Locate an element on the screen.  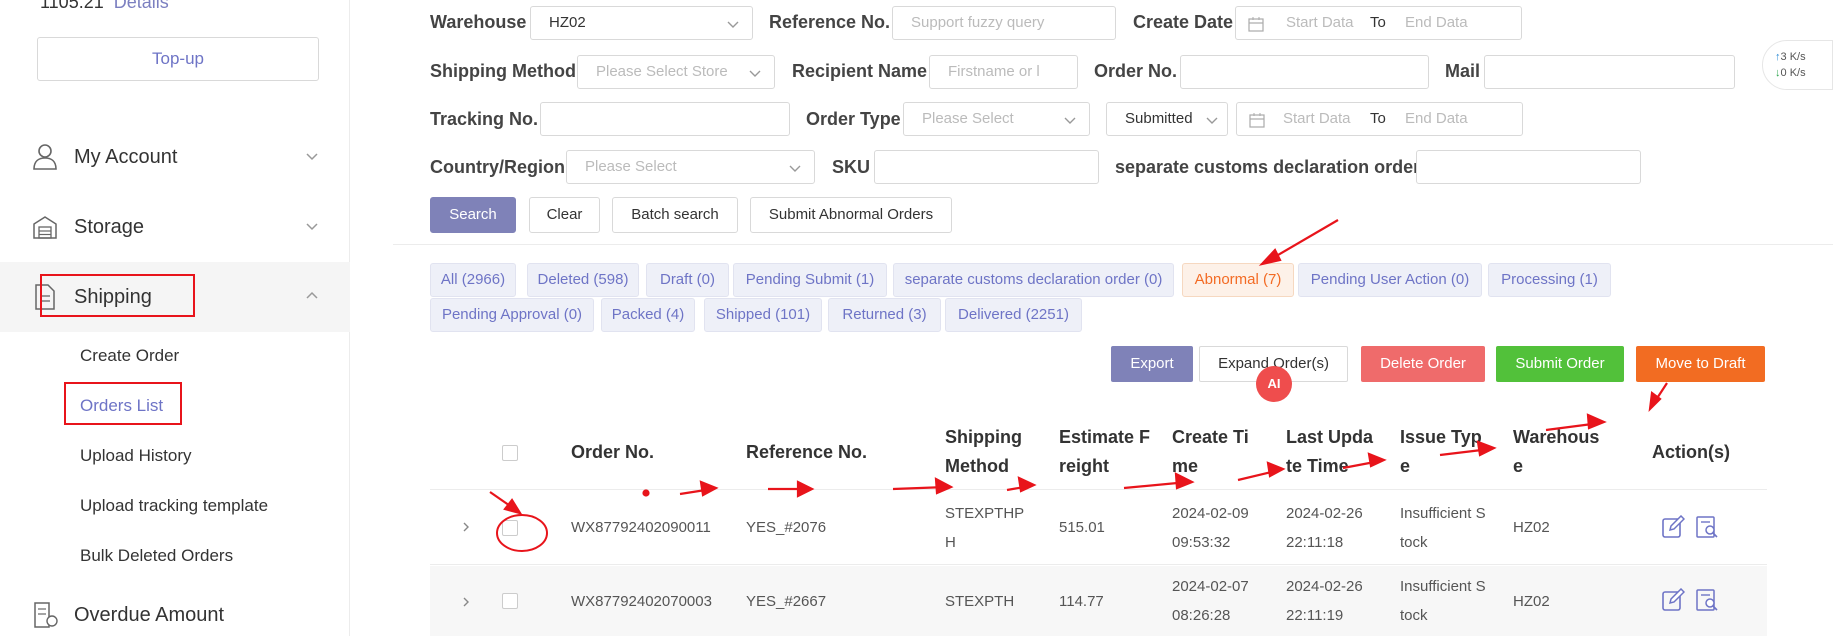
tab-processing: Processing (1) is located at coordinates (1549, 280).